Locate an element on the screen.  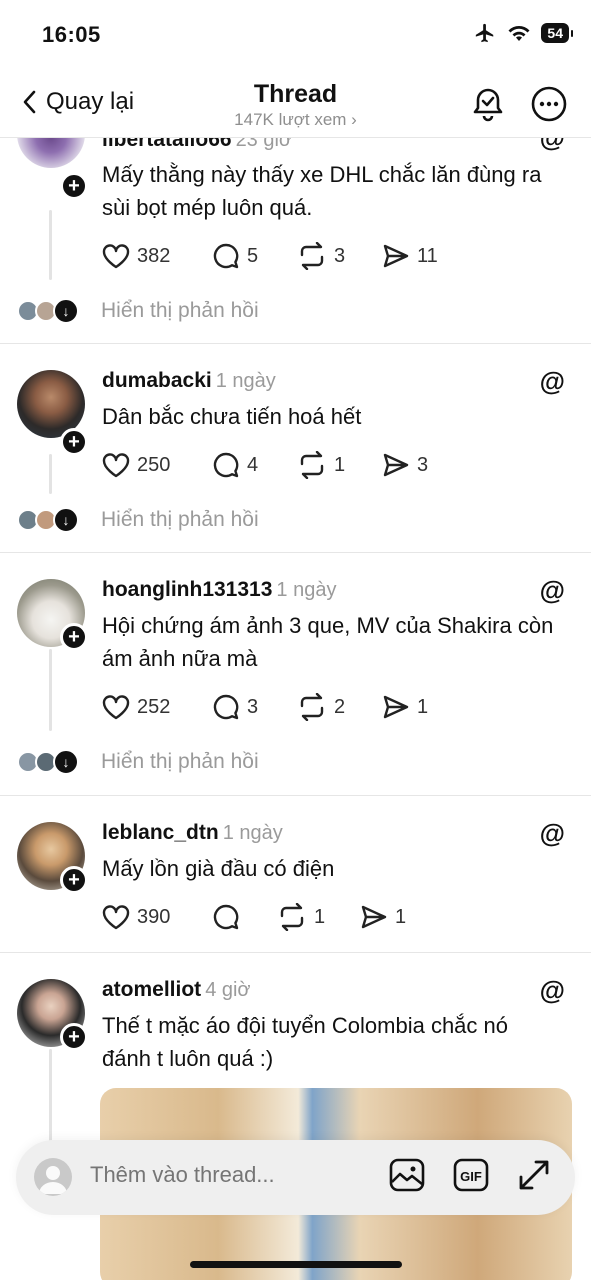
post-actions: 252 3 2 1 is located at coordinates (265, 707).